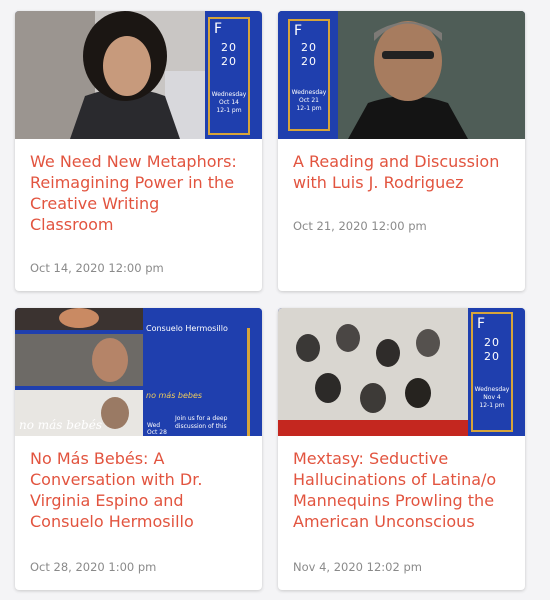  What do you see at coordinates (492, 372) in the screenshot?
I see `date-badge: F 20 20 Wednesday Nov 4 12-1 pm` at bounding box center [492, 372].